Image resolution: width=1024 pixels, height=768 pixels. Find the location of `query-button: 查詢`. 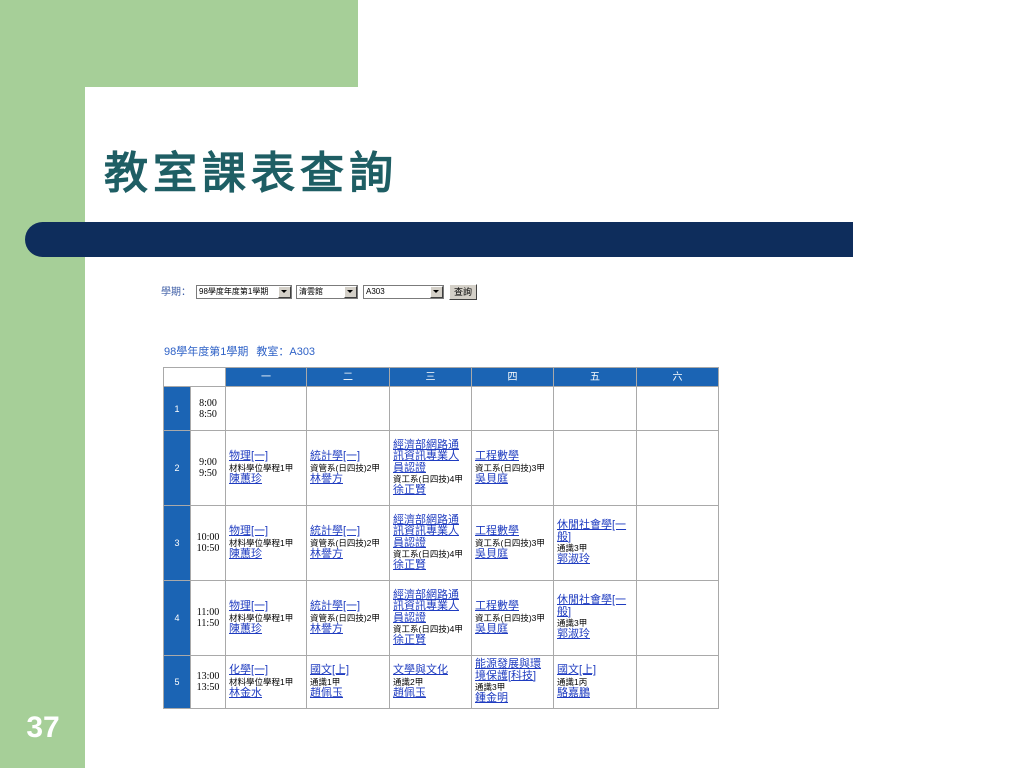

query-button: 查詢 is located at coordinates (463, 292).